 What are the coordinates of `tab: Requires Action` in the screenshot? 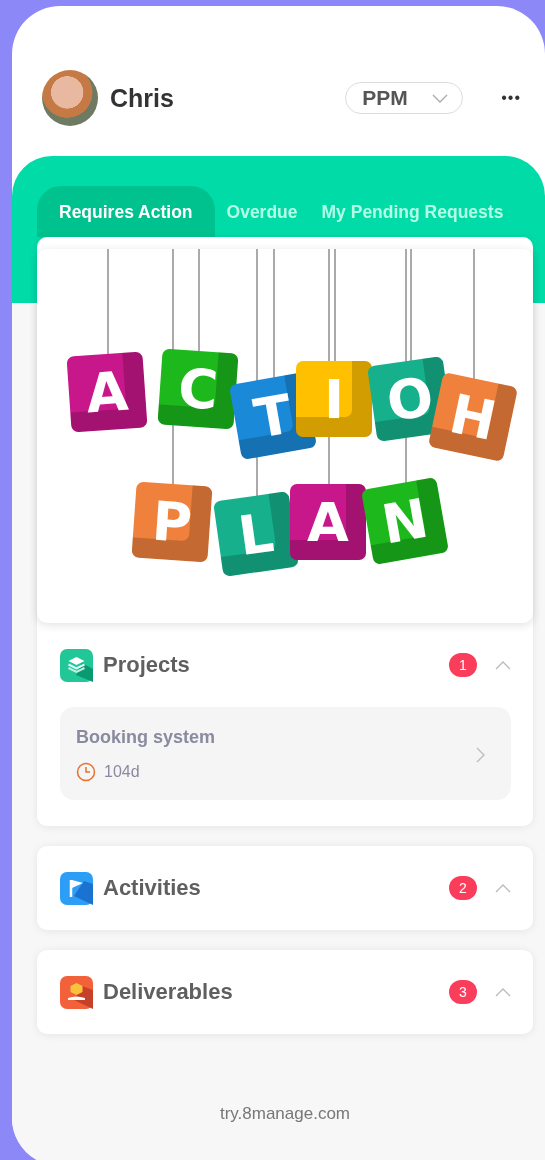 It's located at (126, 211).